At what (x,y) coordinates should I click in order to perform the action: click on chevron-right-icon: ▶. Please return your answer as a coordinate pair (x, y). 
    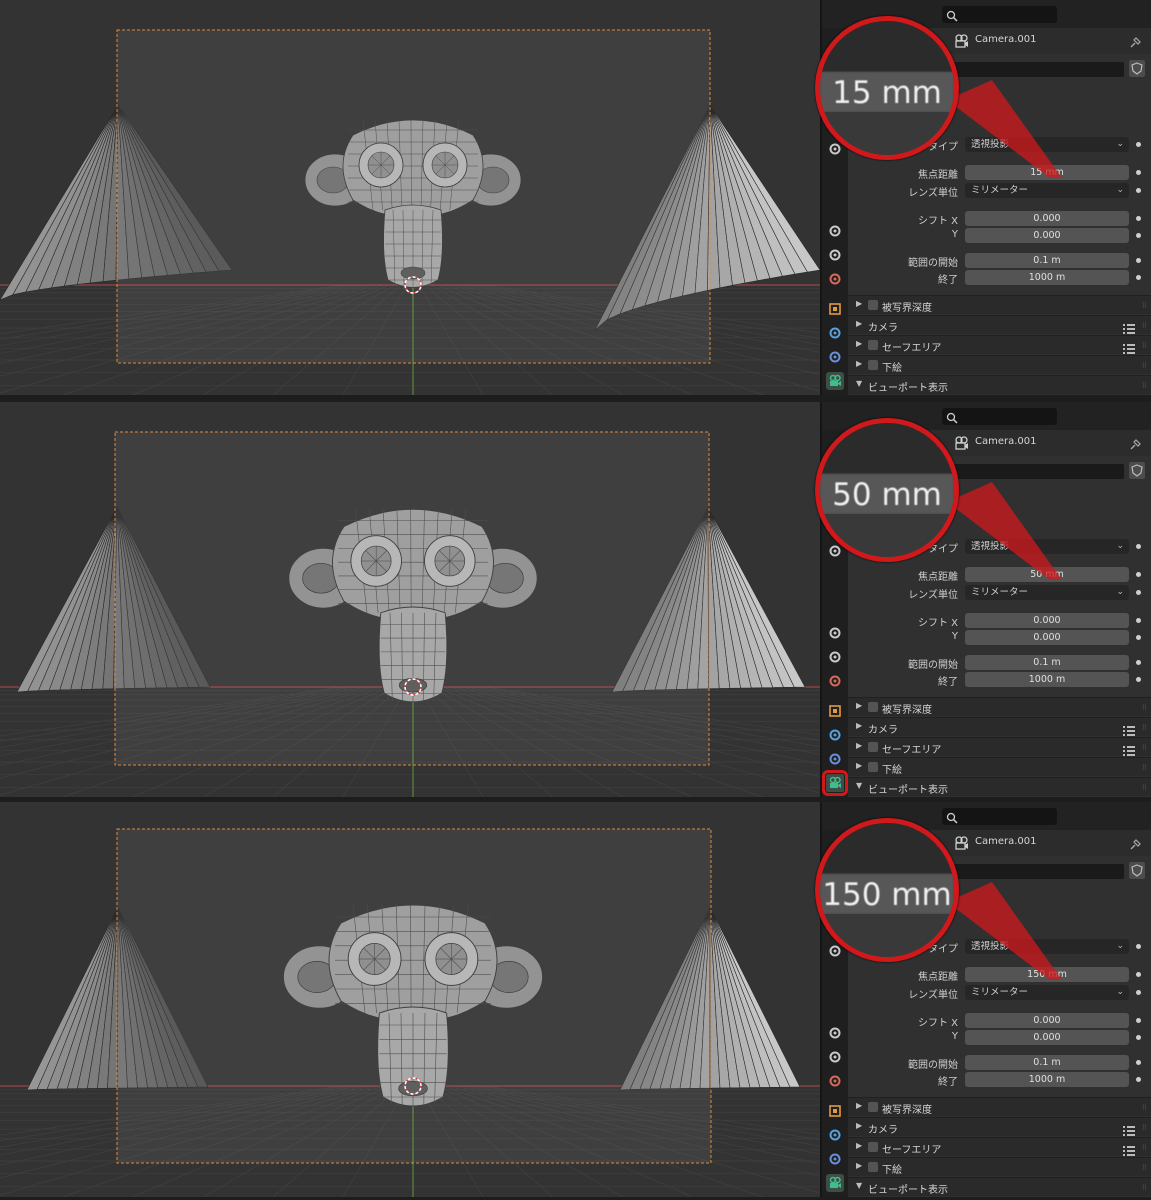
    Looking at the image, I should click on (859, 363).